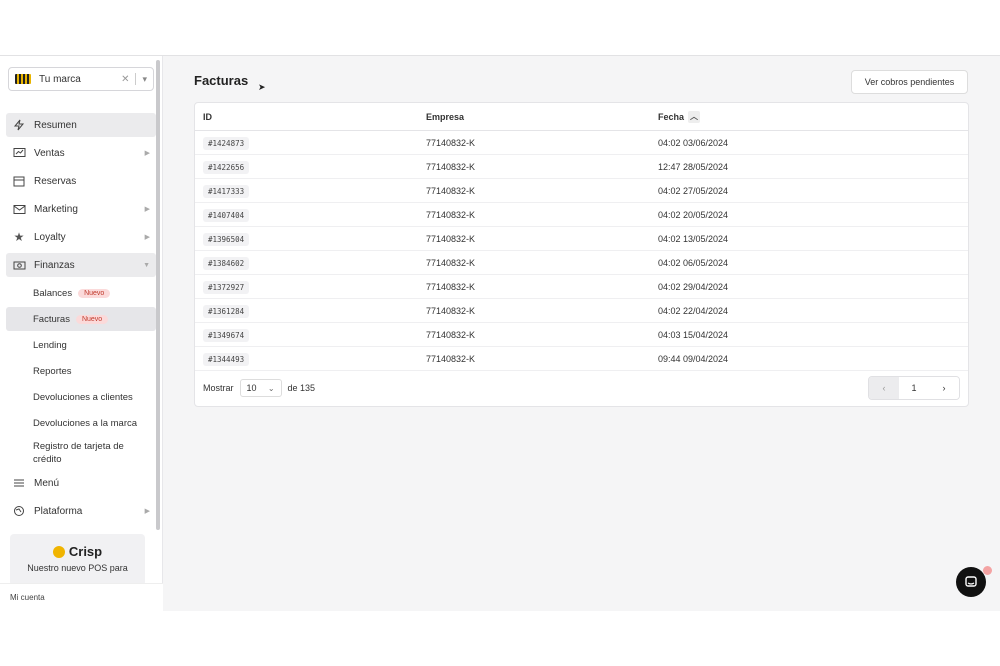  I want to click on table-row: #1349674 77140832-K 04:03 15/04/2024, so click(581, 335).